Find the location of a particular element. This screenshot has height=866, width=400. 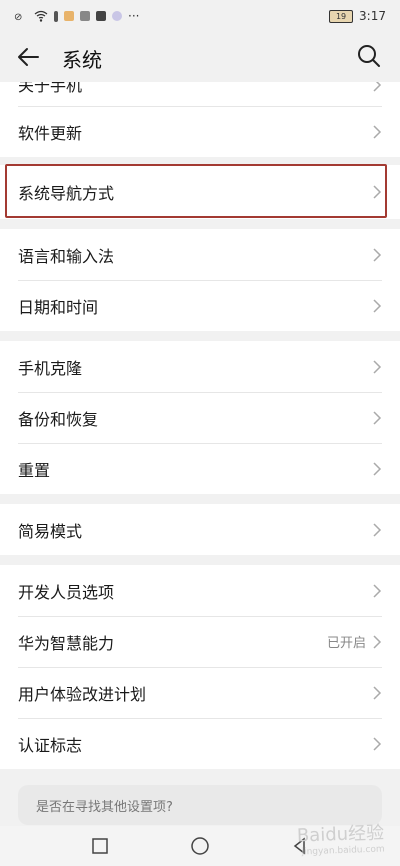

watermark-text: Baidu经验 is located at coordinates (340, 834).